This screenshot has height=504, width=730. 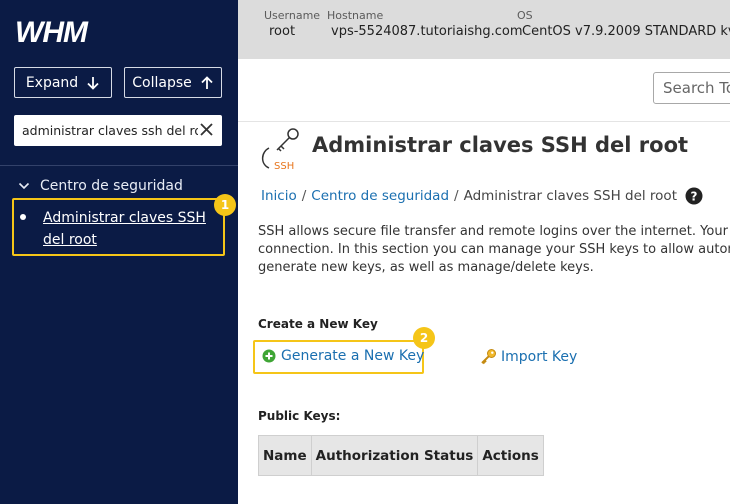 I want to click on whm-logo: WHM, so click(x=61, y=31).